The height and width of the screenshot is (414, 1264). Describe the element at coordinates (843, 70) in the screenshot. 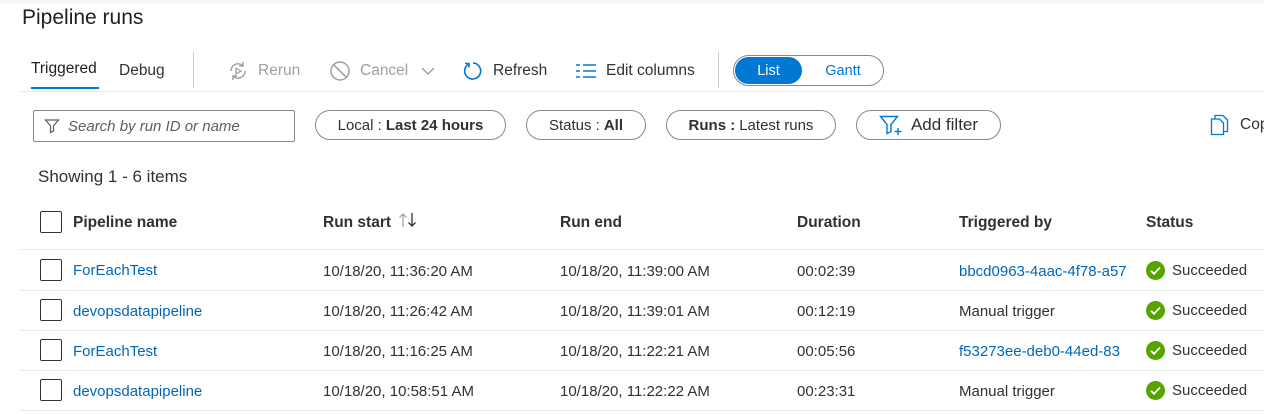

I see `gantt-view-button: Gantt` at that location.